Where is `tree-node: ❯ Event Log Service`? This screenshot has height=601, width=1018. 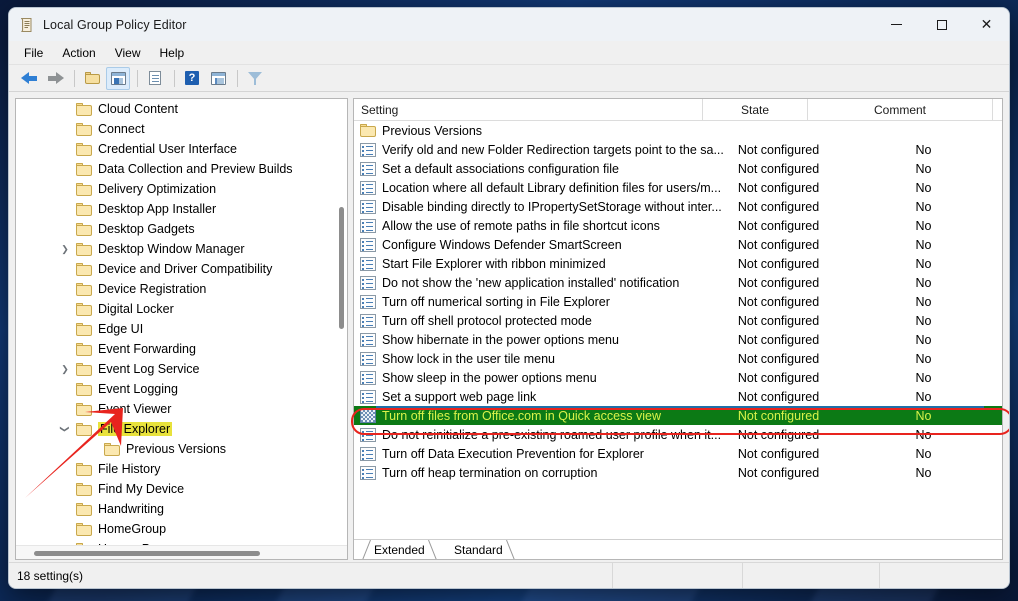
tree-node: ❯ Event Log Service is located at coordinates (181, 369).